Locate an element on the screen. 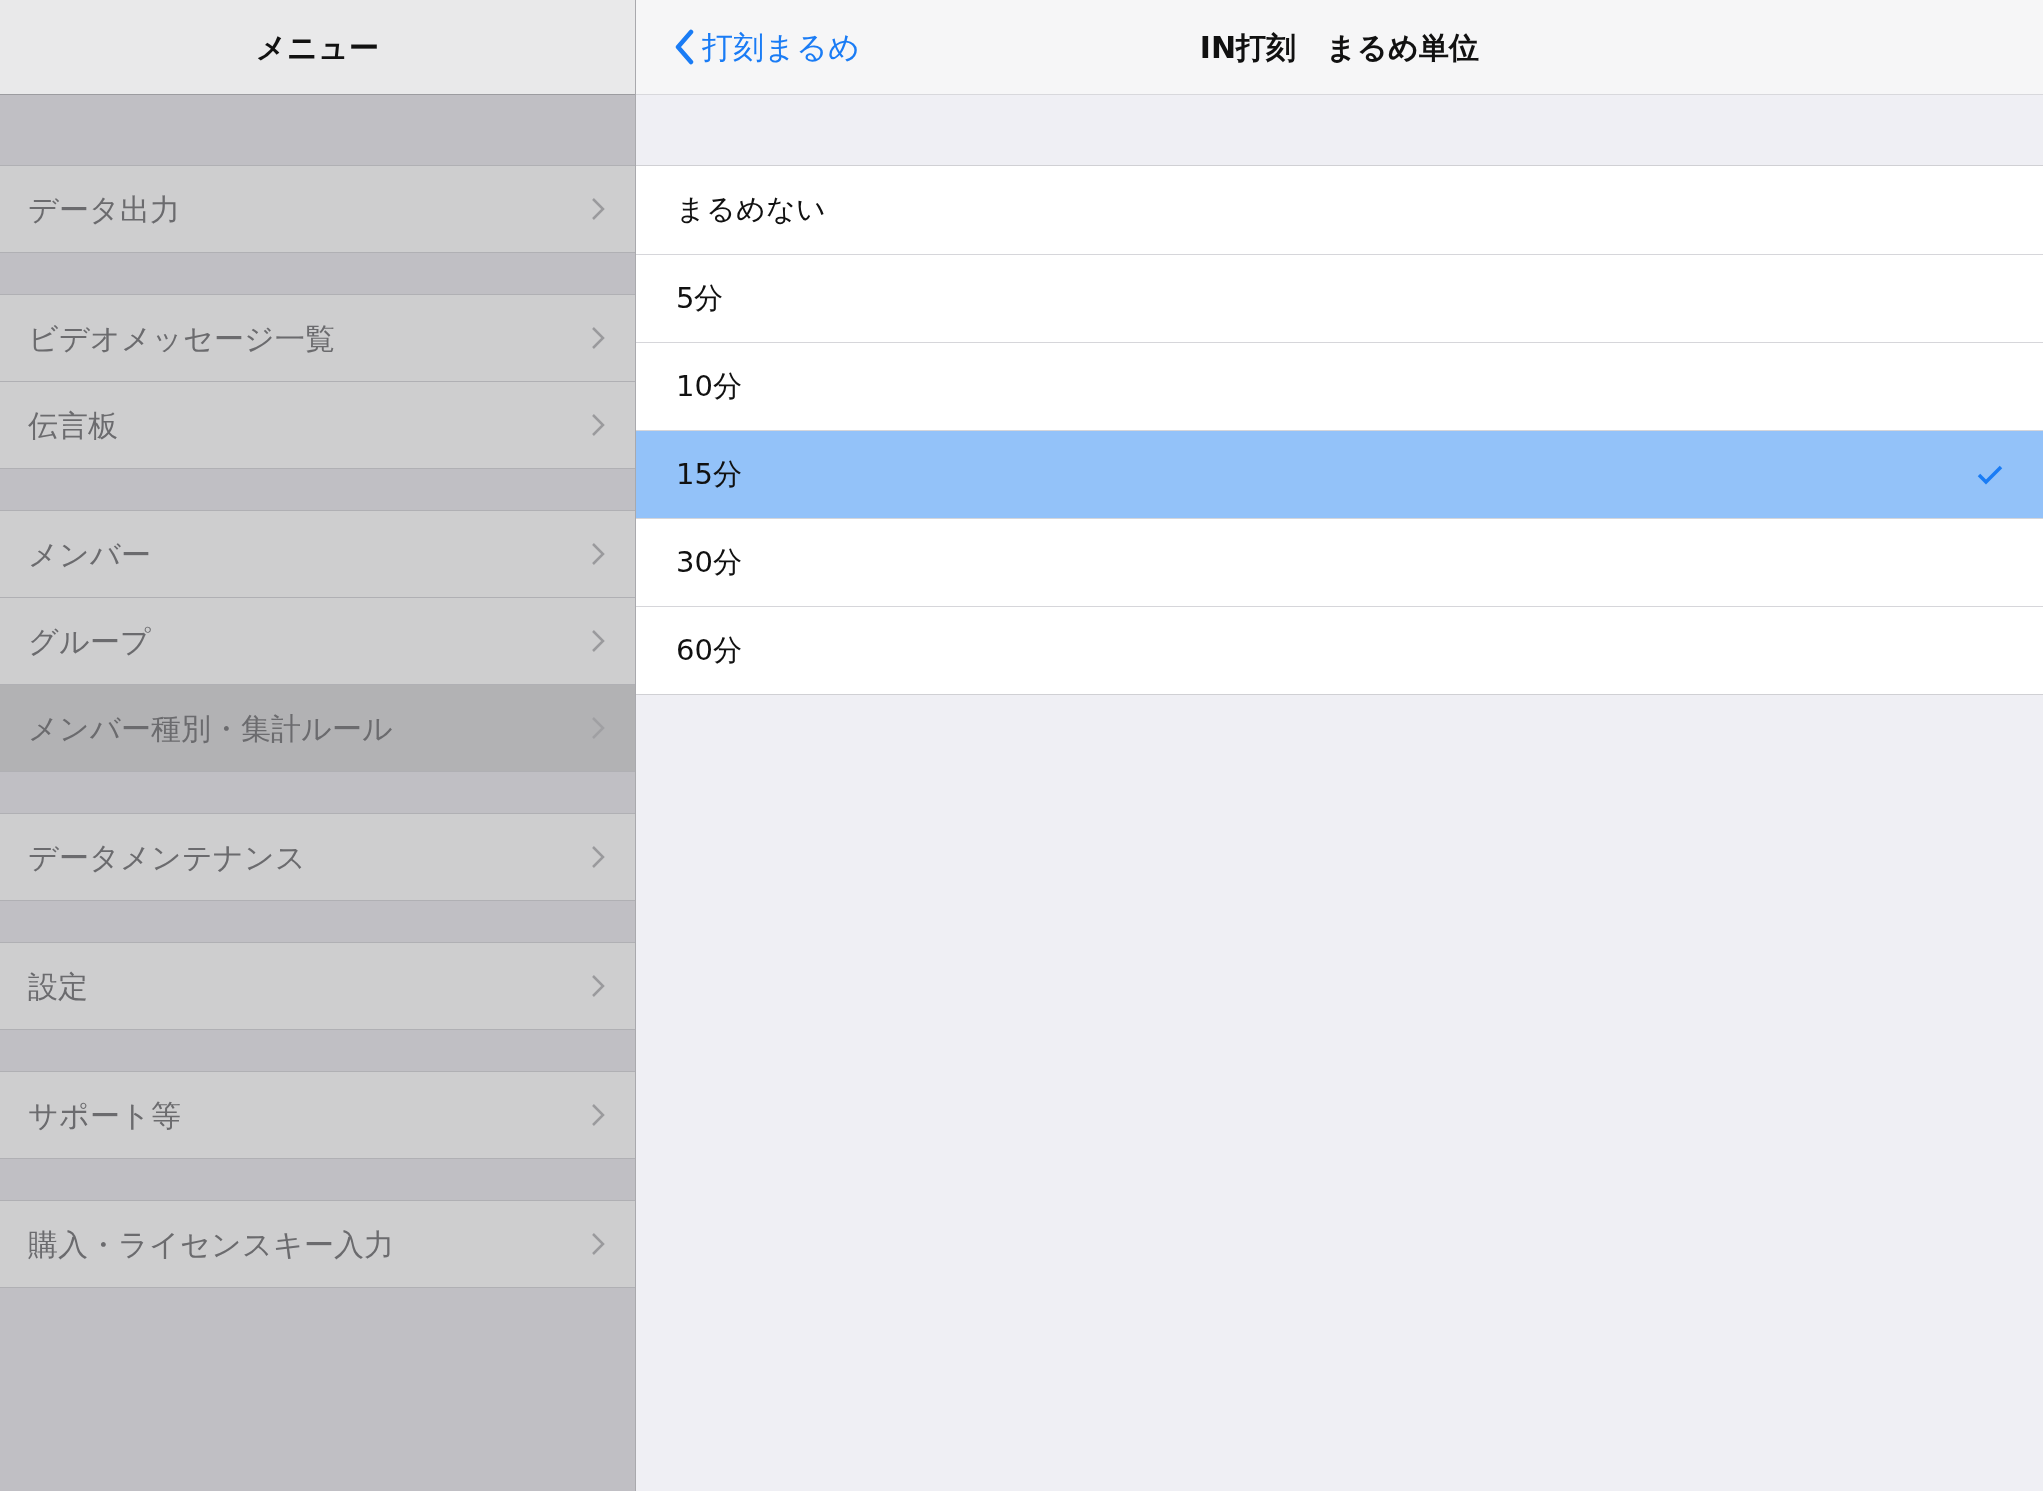 This screenshot has height=1491, width=2043. menu-item: データ出力 is located at coordinates (317, 209).